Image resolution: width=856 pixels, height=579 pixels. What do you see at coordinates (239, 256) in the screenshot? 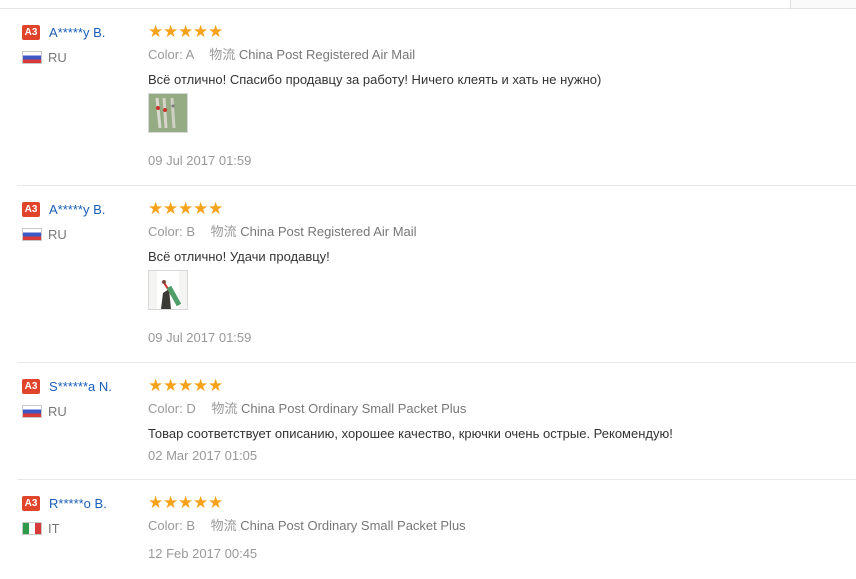
I see `review-text: Всё отлично! Удачи продавцу!` at bounding box center [239, 256].